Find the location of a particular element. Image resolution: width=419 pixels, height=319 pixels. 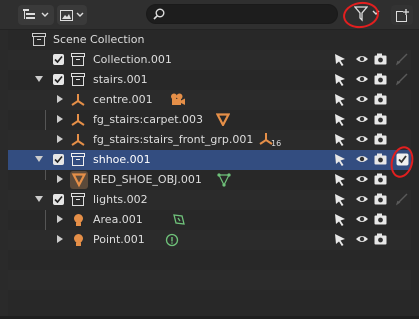

outliner-icon is located at coordinates (29, 14).